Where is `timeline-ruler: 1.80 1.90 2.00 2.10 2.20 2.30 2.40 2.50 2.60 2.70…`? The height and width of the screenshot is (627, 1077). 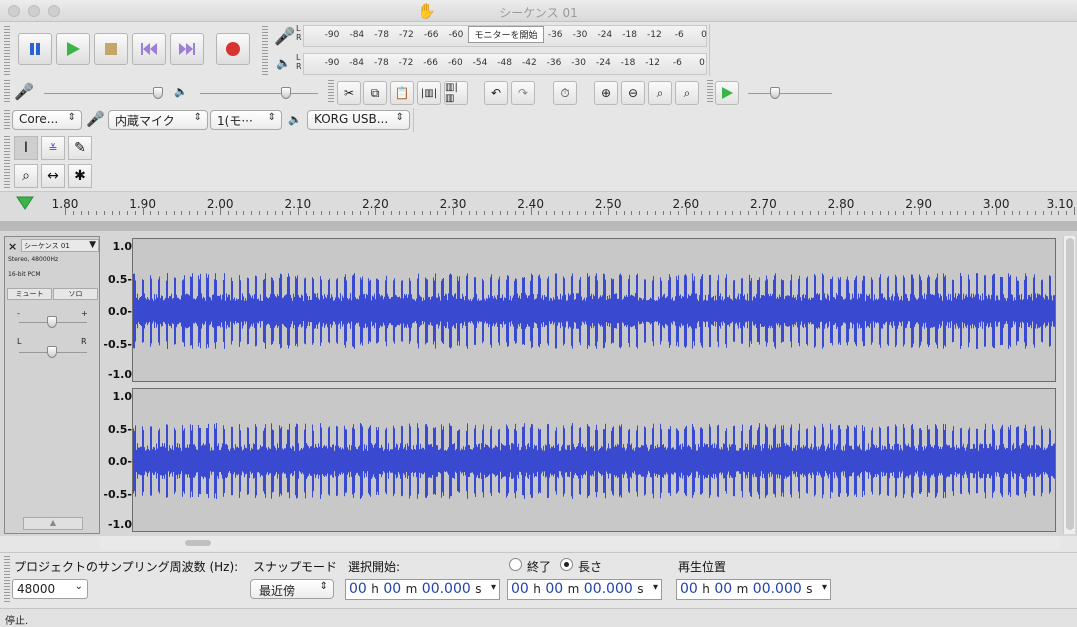 timeline-ruler: 1.80 1.90 2.00 2.10 2.20 2.30 2.40 2.50 2.60 2.70… is located at coordinates (538, 206).